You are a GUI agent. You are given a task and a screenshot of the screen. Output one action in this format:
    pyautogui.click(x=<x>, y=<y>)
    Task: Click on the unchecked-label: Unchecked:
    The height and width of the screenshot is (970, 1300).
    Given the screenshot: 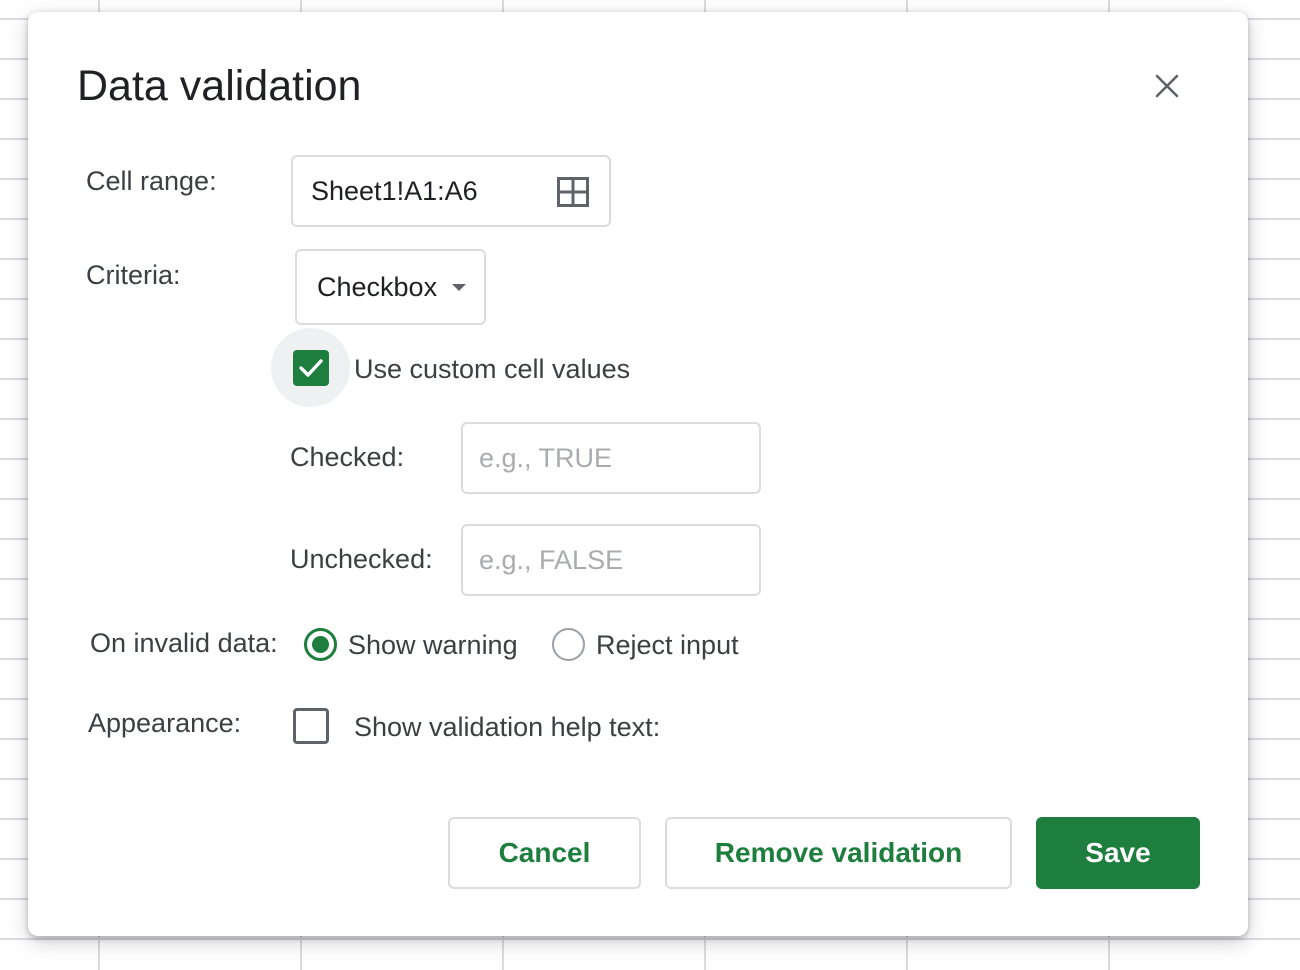 What is the action you would take?
    pyautogui.click(x=361, y=559)
    